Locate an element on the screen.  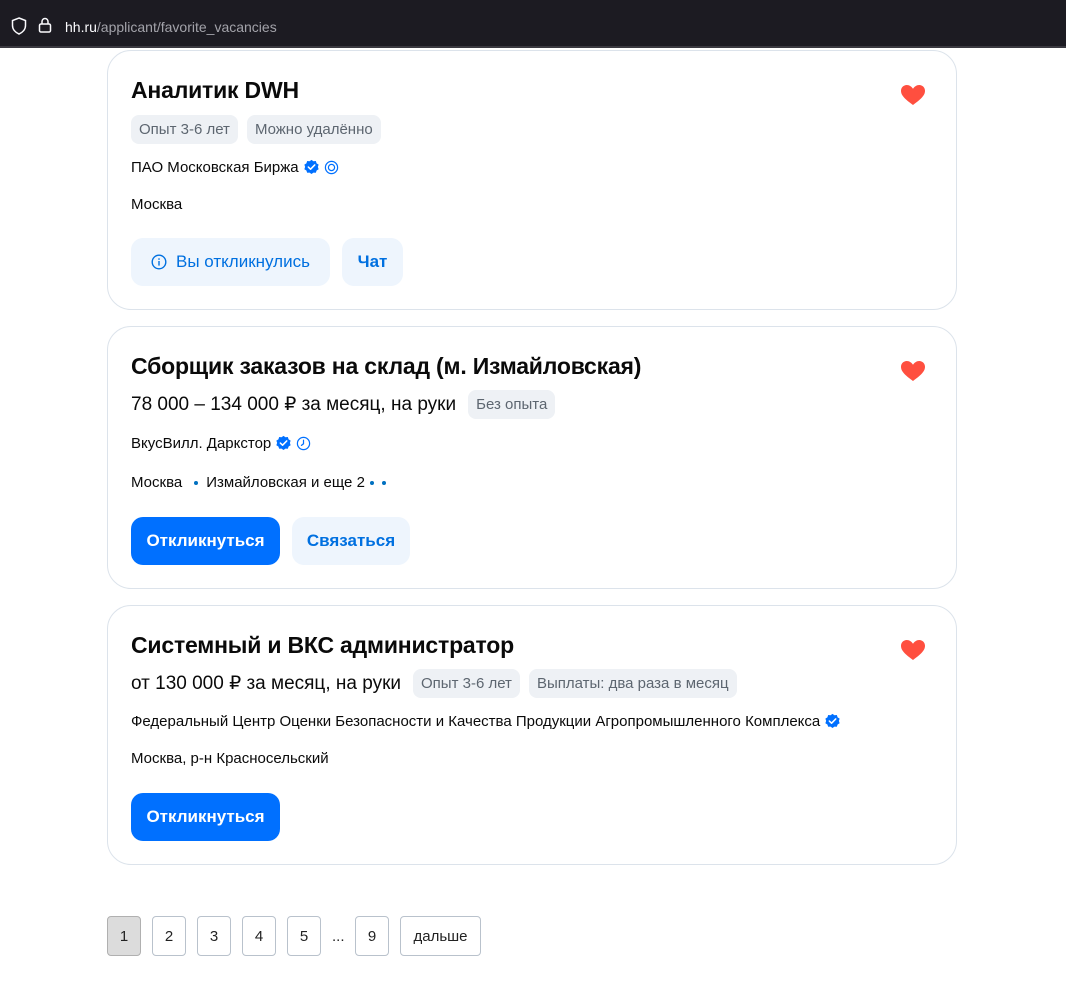
tags-row: Опыт 3-6 лет Можно удалённо is located at coordinates (260, 129).